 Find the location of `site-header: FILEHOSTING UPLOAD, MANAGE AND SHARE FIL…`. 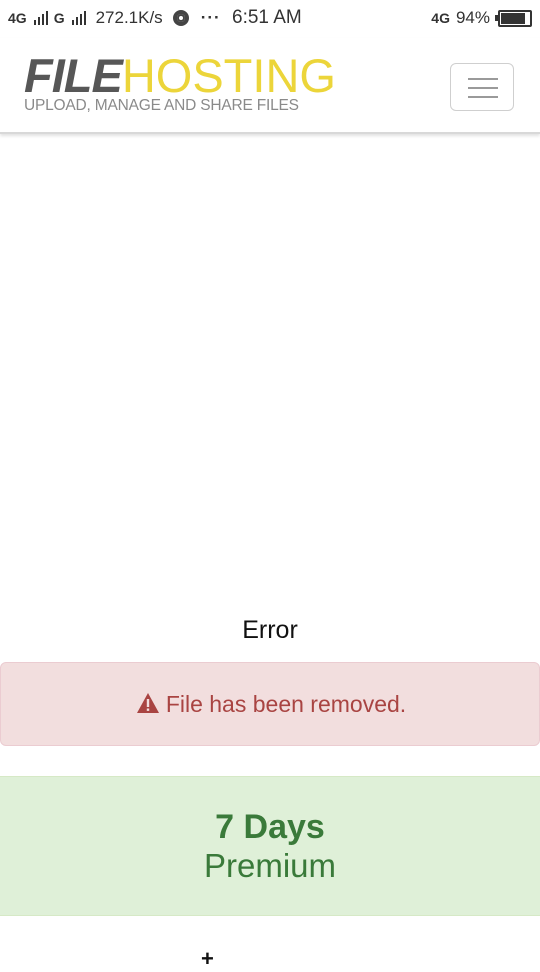

site-header: FILEHOSTING UPLOAD, MANAGE AND SHARE FIL… is located at coordinates (270, 86).